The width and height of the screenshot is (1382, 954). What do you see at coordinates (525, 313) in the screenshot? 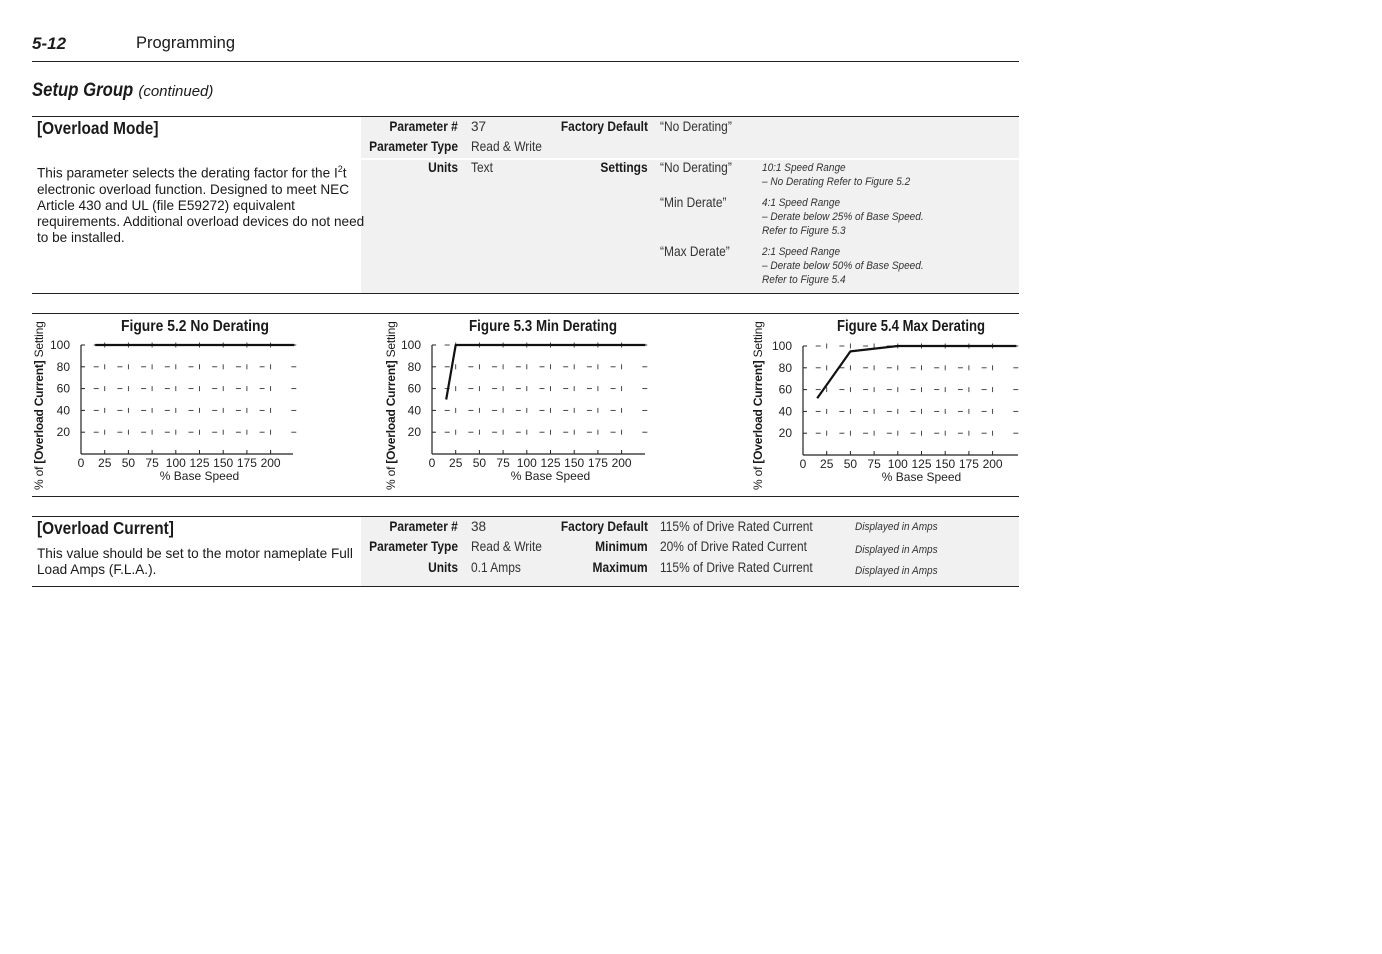
I see `figures-top-rule` at bounding box center [525, 313].